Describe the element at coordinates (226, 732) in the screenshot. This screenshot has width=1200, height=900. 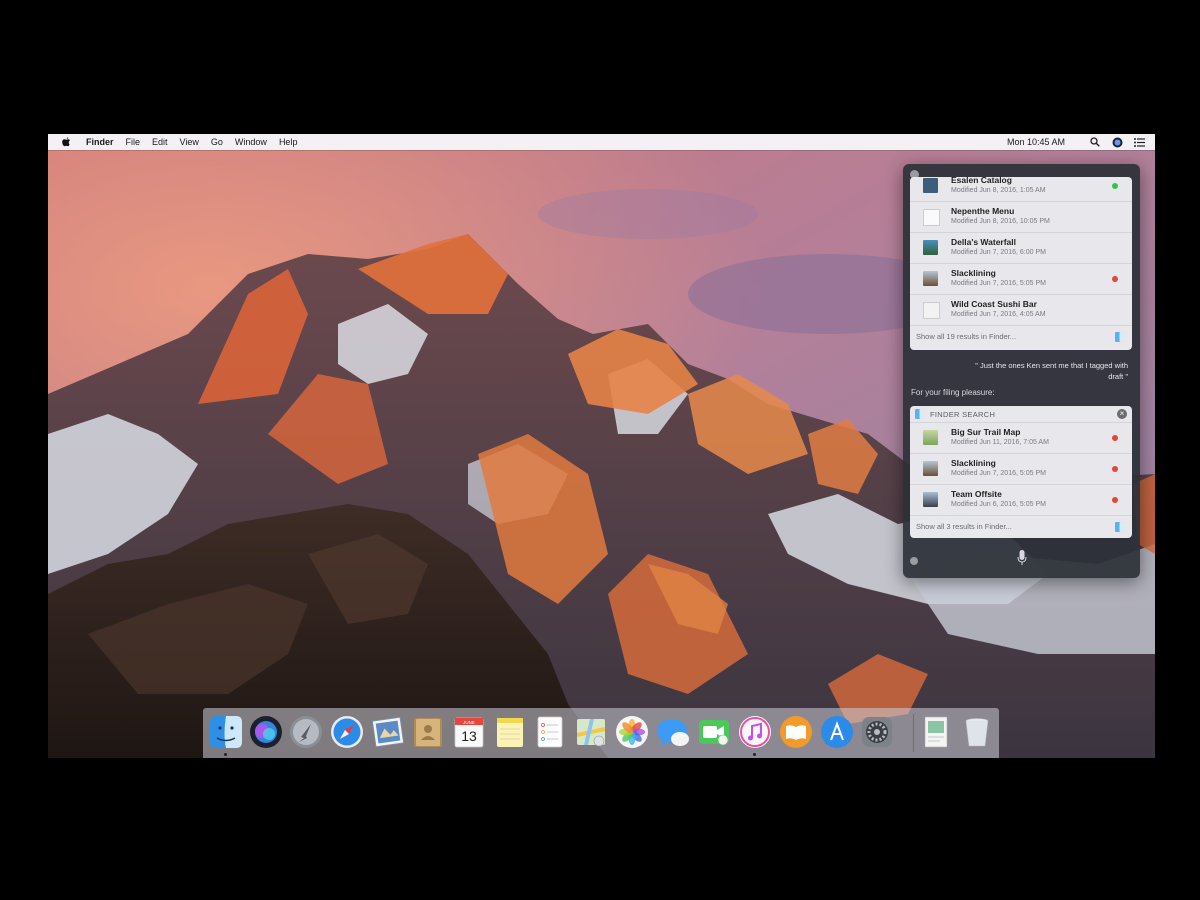
I see `finder-icon` at that location.